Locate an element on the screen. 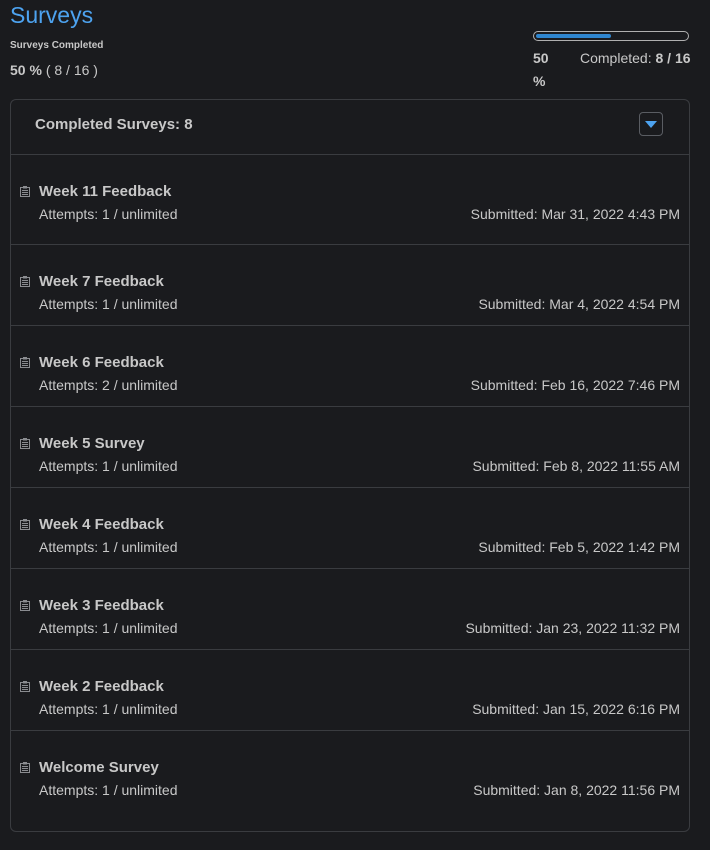  survey-name-link: Week 11 Feedback is located at coordinates (105, 191).